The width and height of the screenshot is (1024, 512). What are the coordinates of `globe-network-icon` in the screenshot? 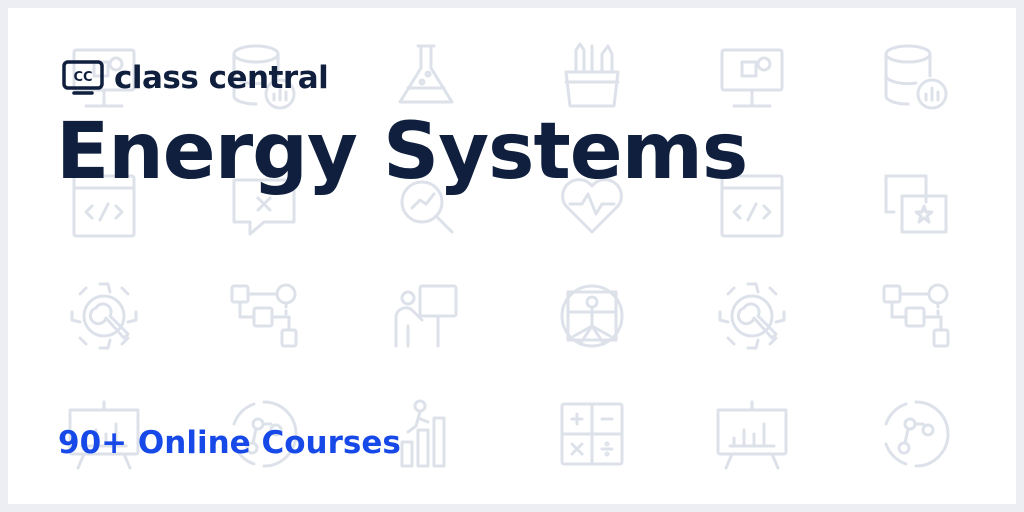 It's located at (917, 434).